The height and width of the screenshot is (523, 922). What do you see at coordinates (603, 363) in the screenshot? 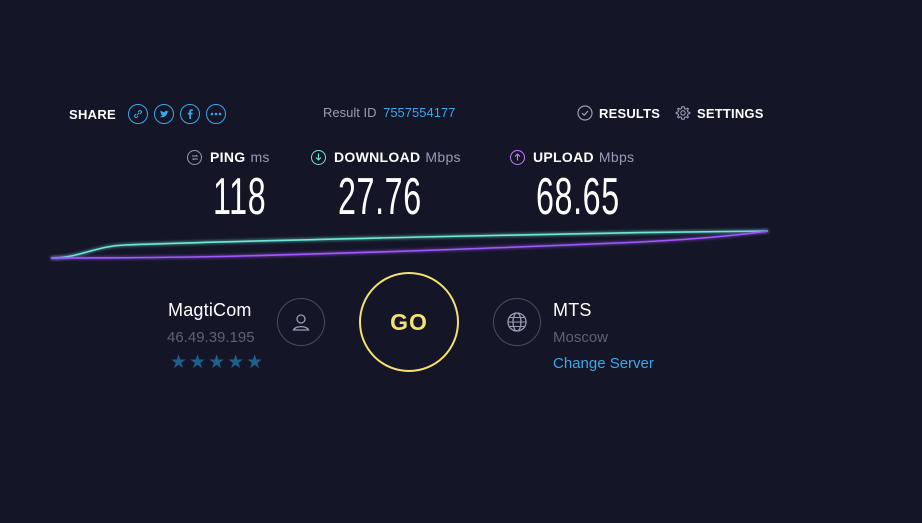
I see `change-server-link: Change Server` at bounding box center [603, 363].